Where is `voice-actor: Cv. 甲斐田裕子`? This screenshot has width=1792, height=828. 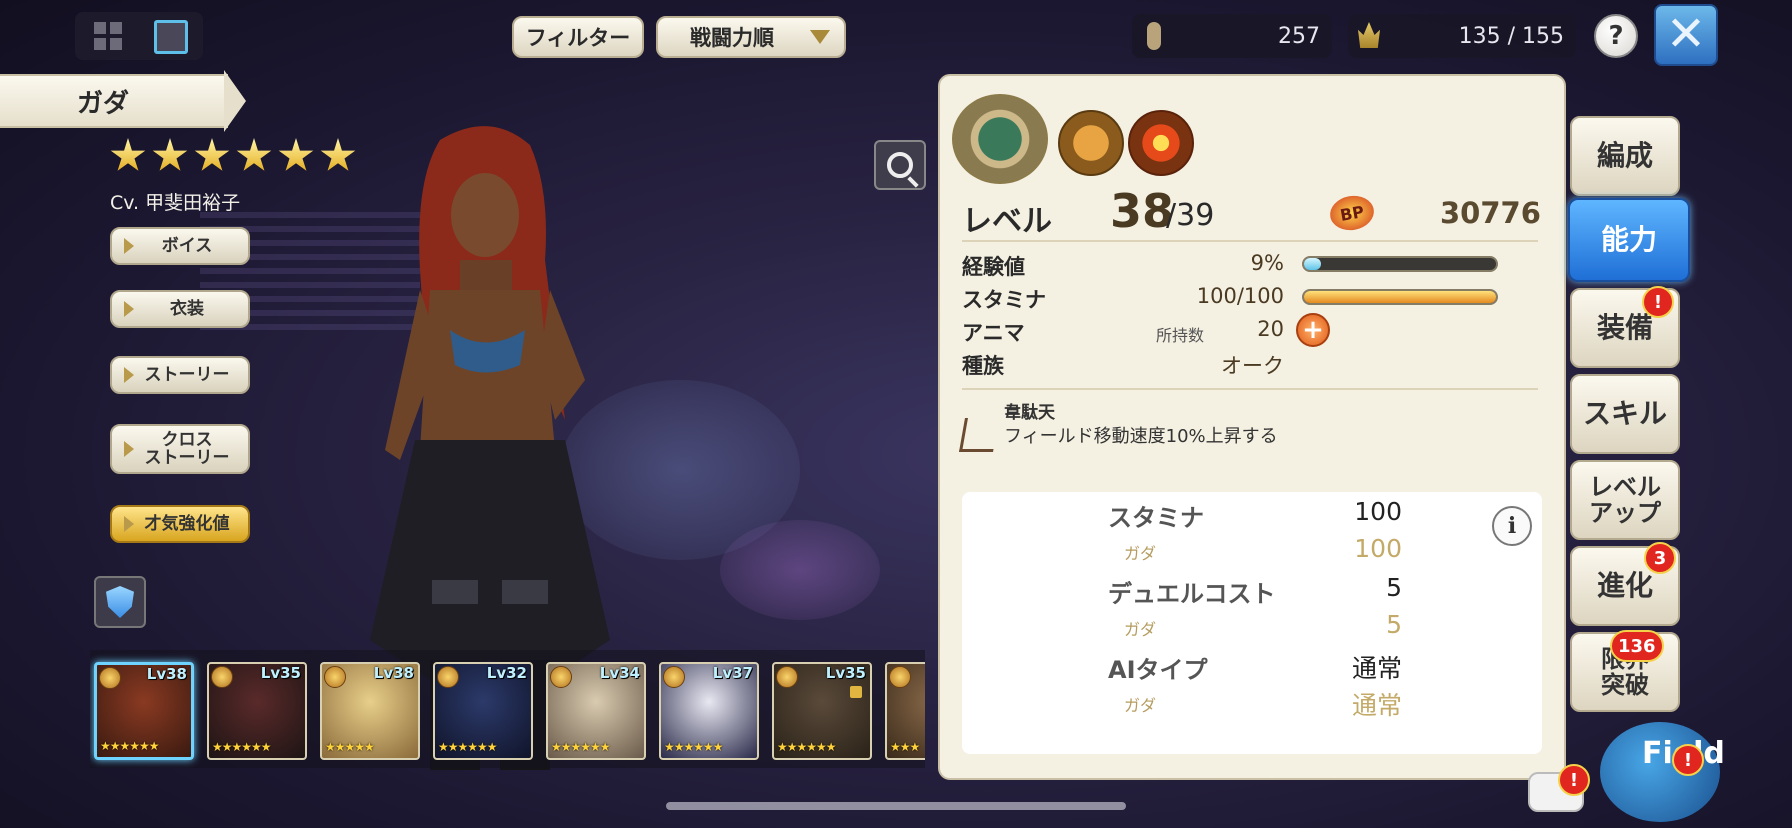
voice-actor: Cv. 甲斐田裕子 is located at coordinates (175, 203).